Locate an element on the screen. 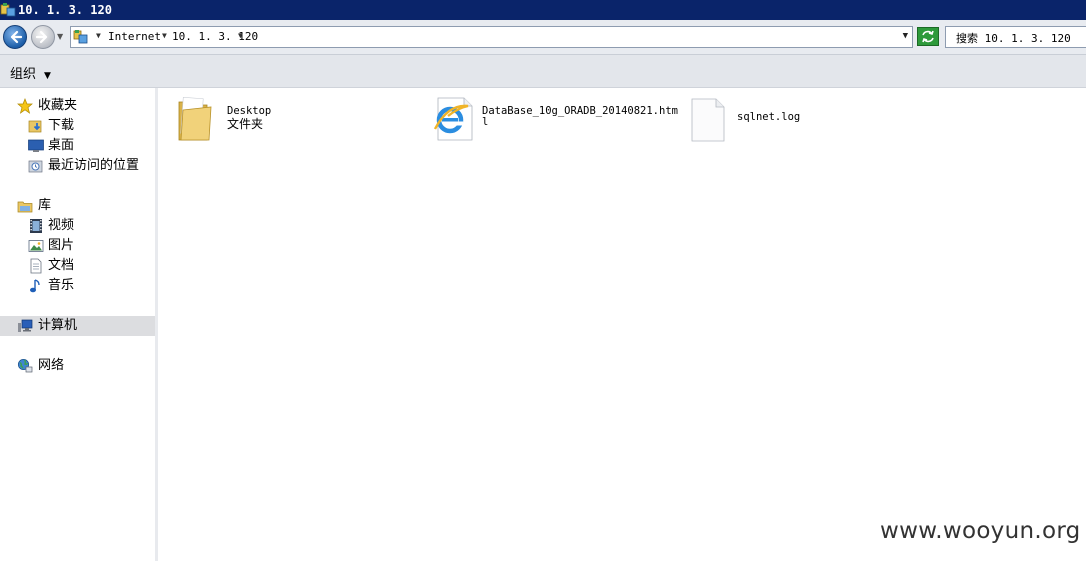 The width and height of the screenshot is (1086, 561). forward-button is located at coordinates (43, 37).